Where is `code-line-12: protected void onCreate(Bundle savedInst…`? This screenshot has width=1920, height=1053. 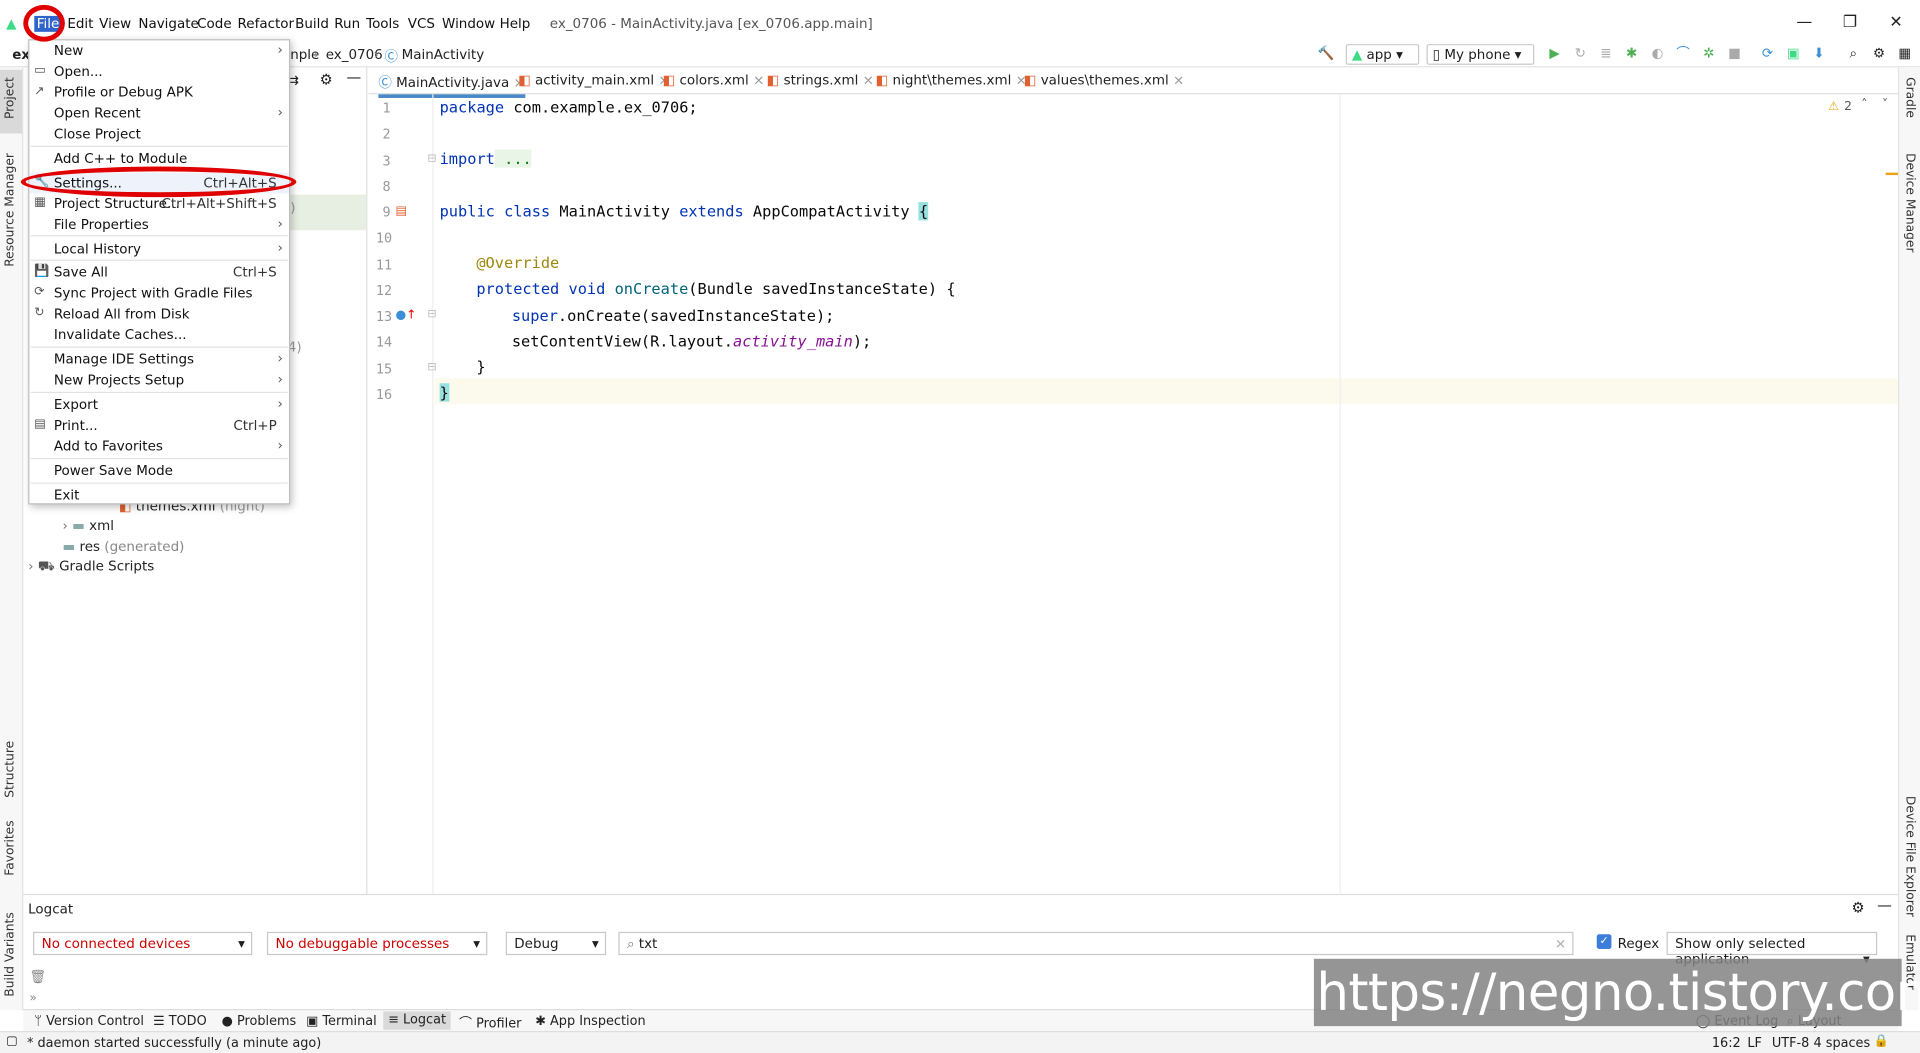
code-line-12: protected void onCreate(Bundle savedInst… is located at coordinates (715, 288).